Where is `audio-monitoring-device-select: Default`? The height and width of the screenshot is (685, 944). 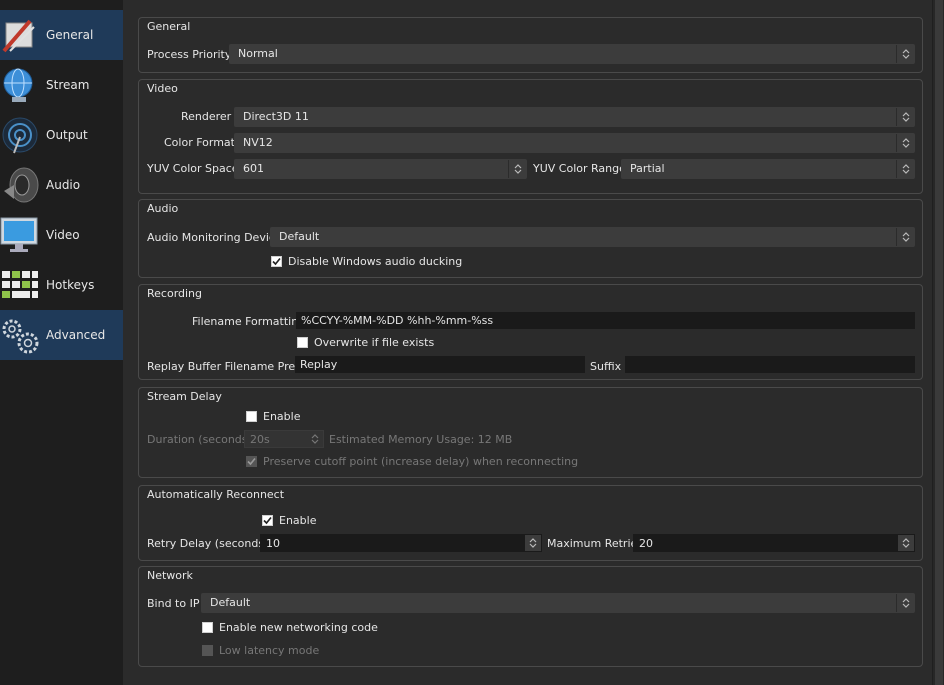
audio-monitoring-device-select: Default is located at coordinates (592, 237).